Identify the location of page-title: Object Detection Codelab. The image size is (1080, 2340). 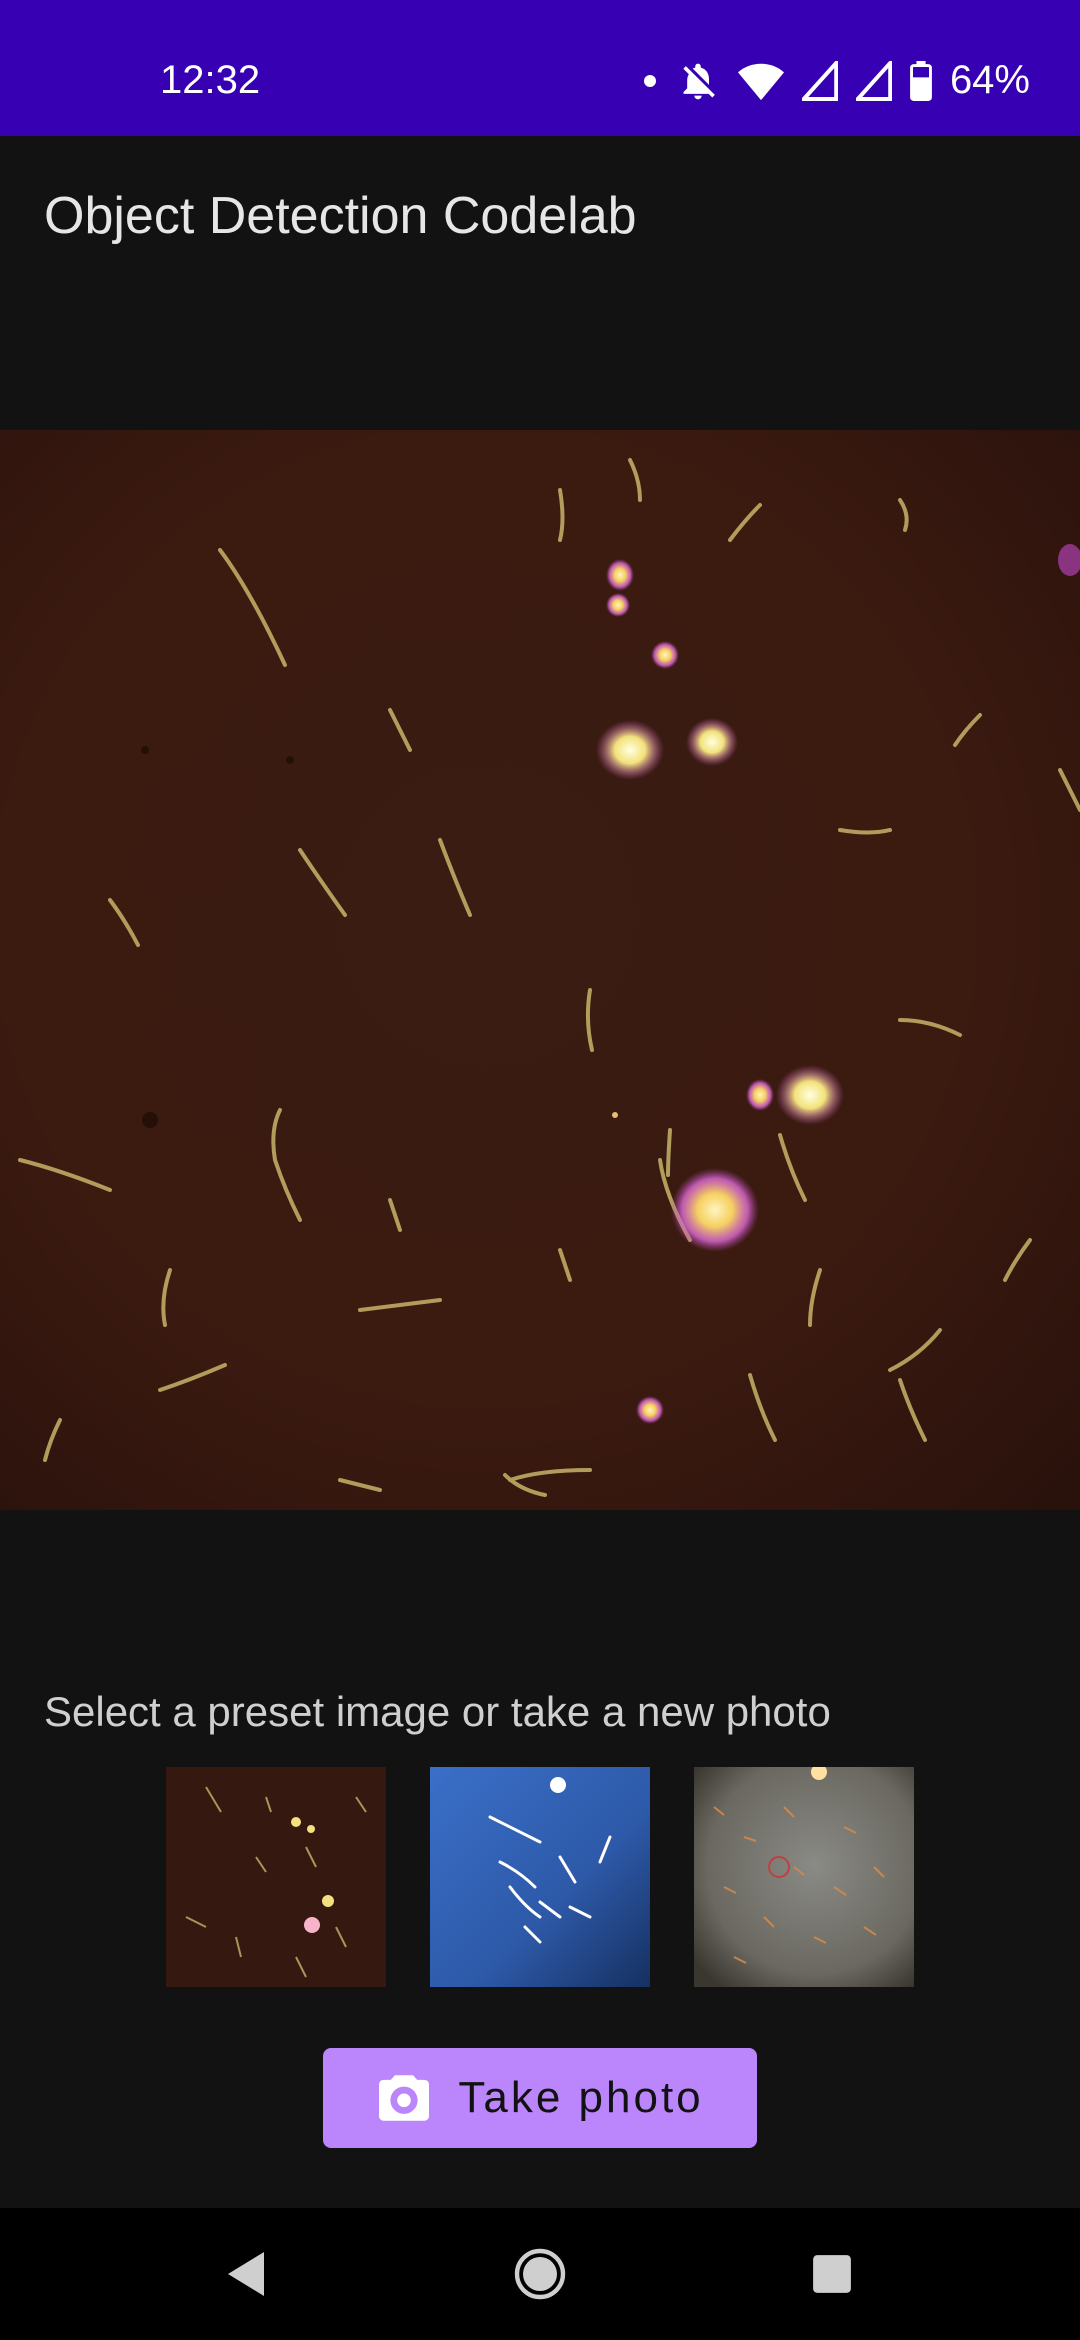
(340, 216).